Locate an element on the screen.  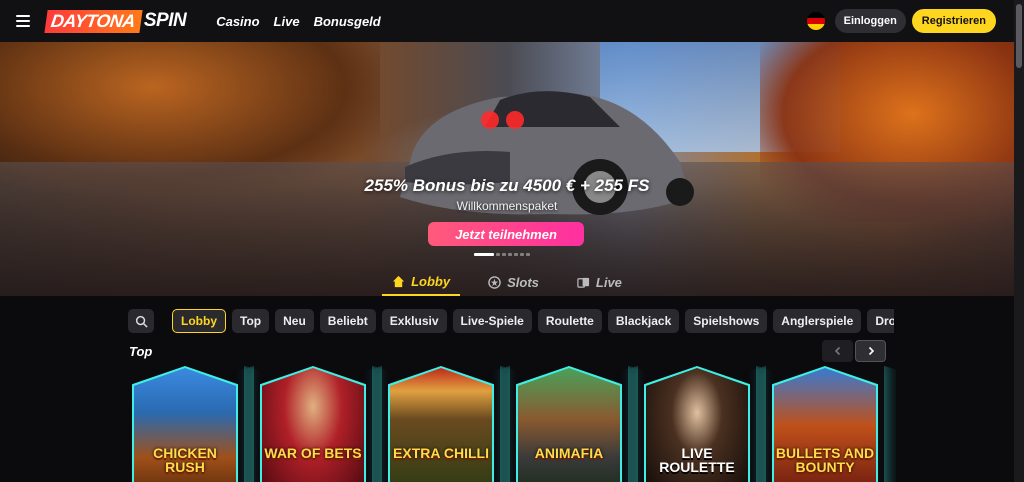
chevron-right-icon is located at coordinates (871, 351).